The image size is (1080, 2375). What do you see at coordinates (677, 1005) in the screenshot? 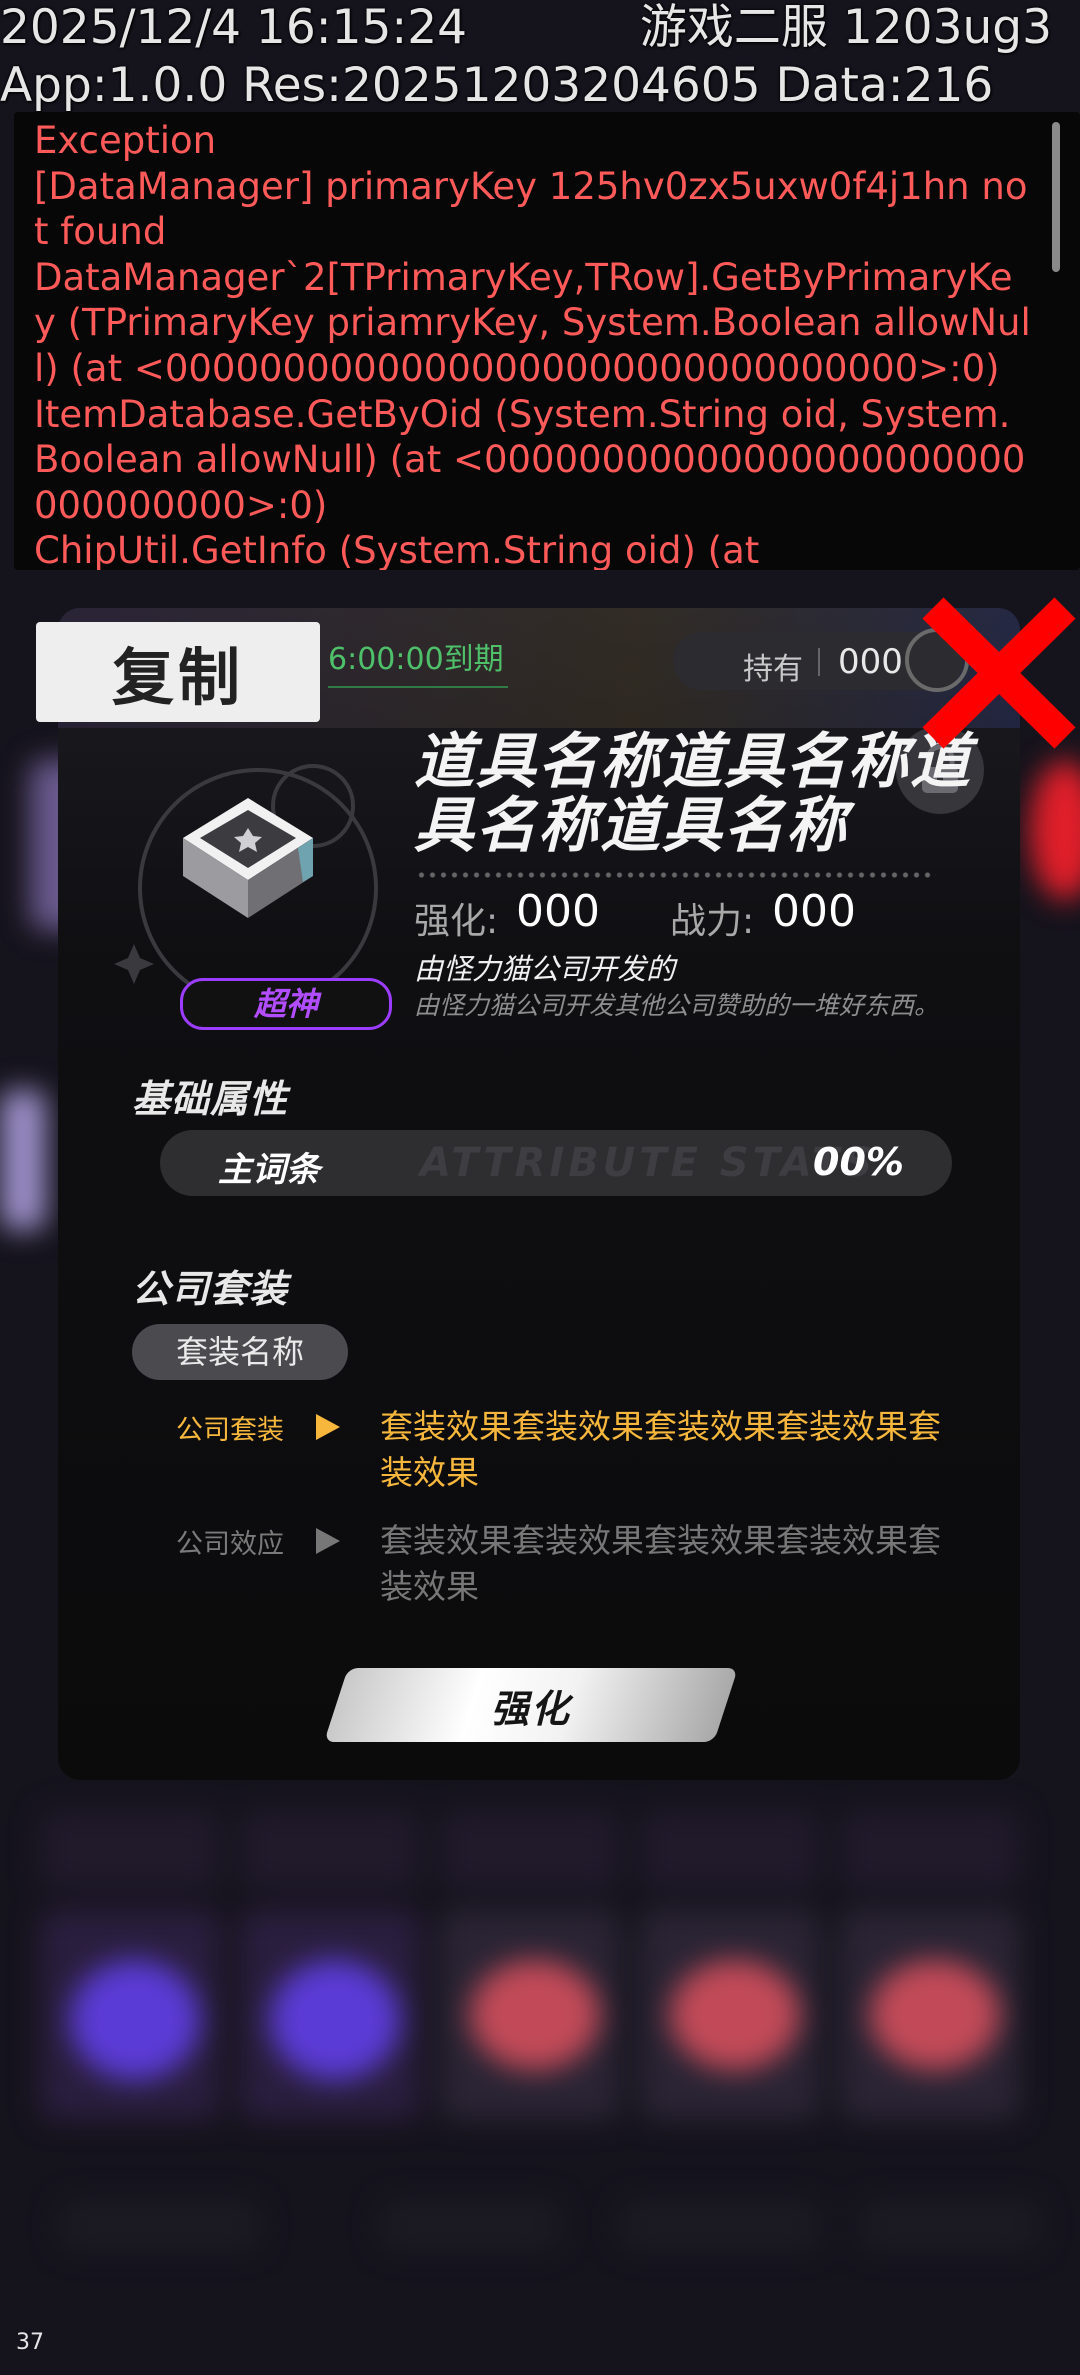
I see `item-description: 由怪力猫公司开发其他公司赞助的一堆好东西。` at bounding box center [677, 1005].